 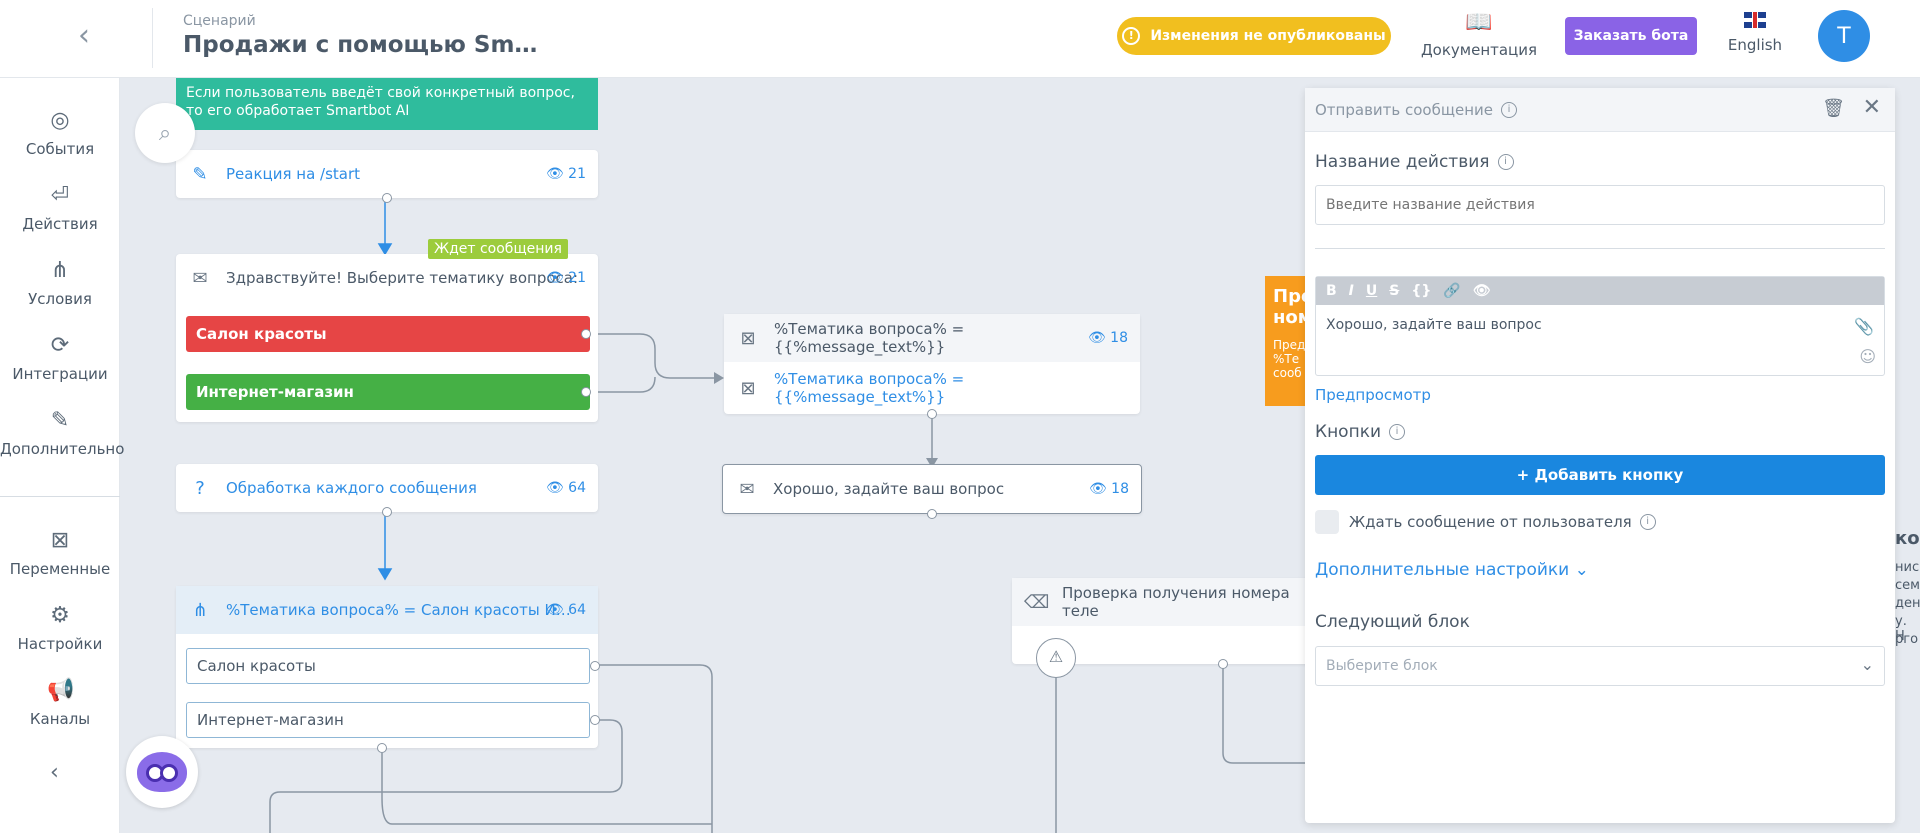 I want to click on node-title: Здравствуйте! Выберите тематику вопроса:, so click(x=402, y=278).